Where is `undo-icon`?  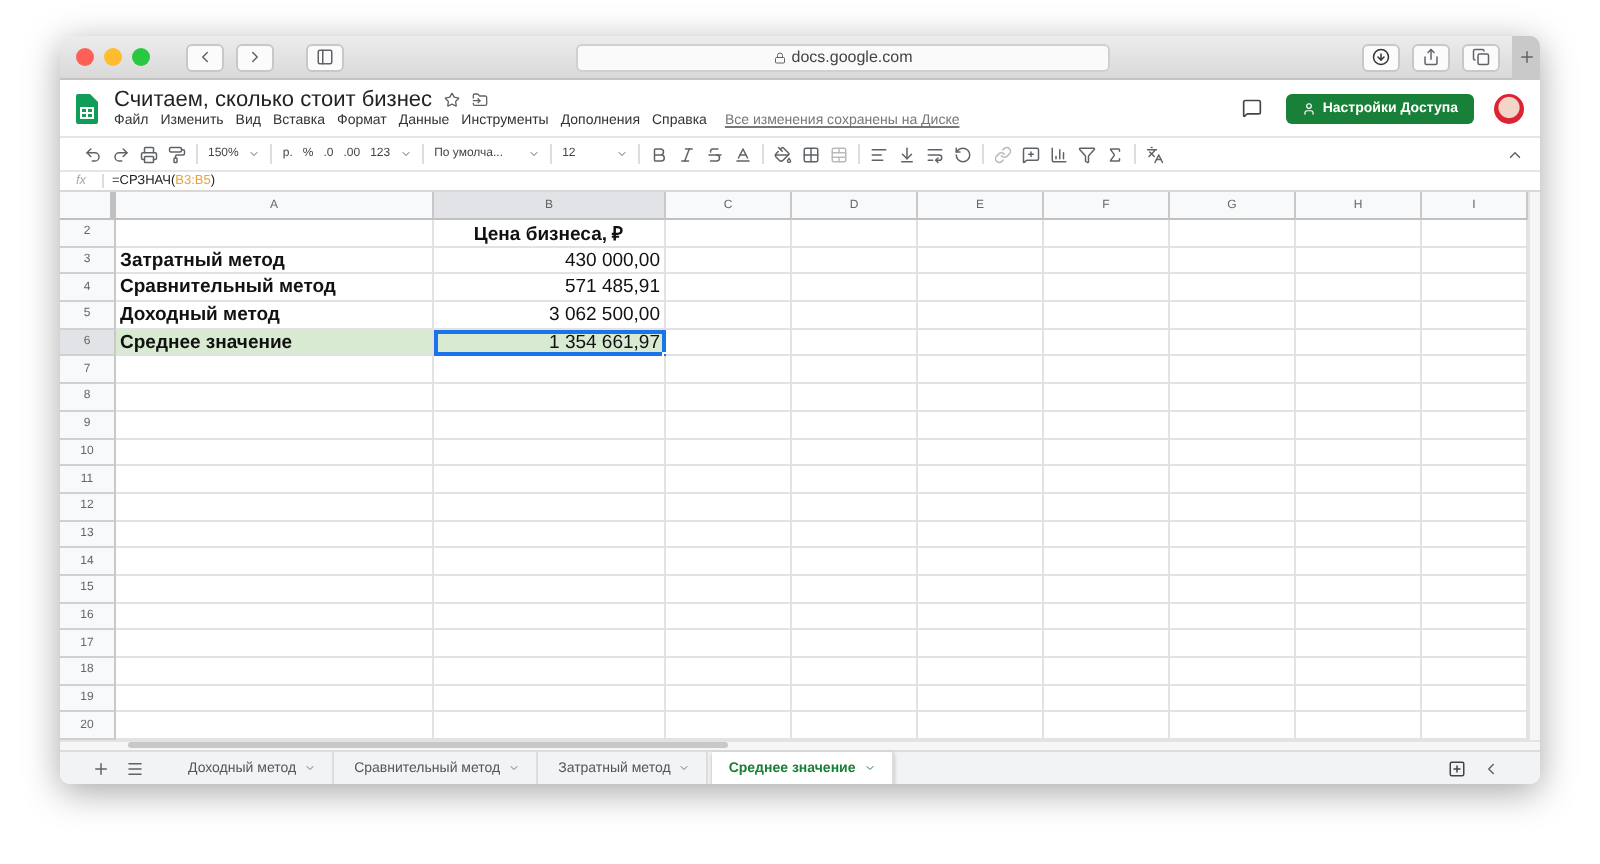
undo-icon is located at coordinates (93, 154).